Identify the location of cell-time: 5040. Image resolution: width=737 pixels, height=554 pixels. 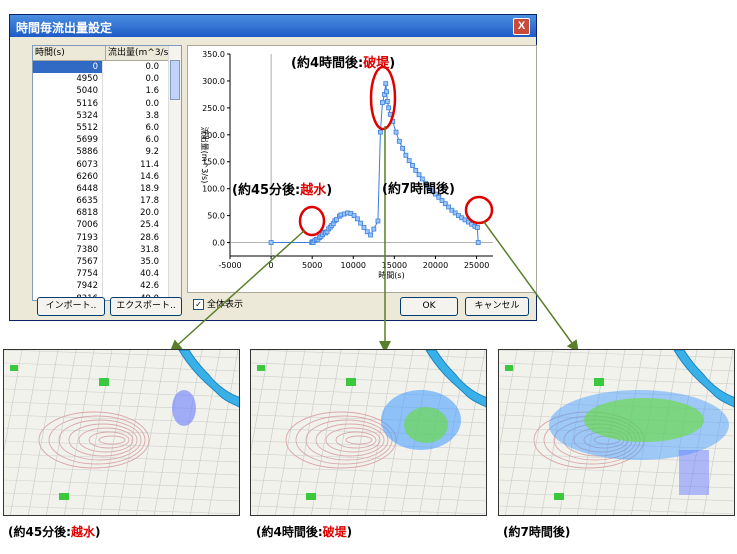
(68, 91).